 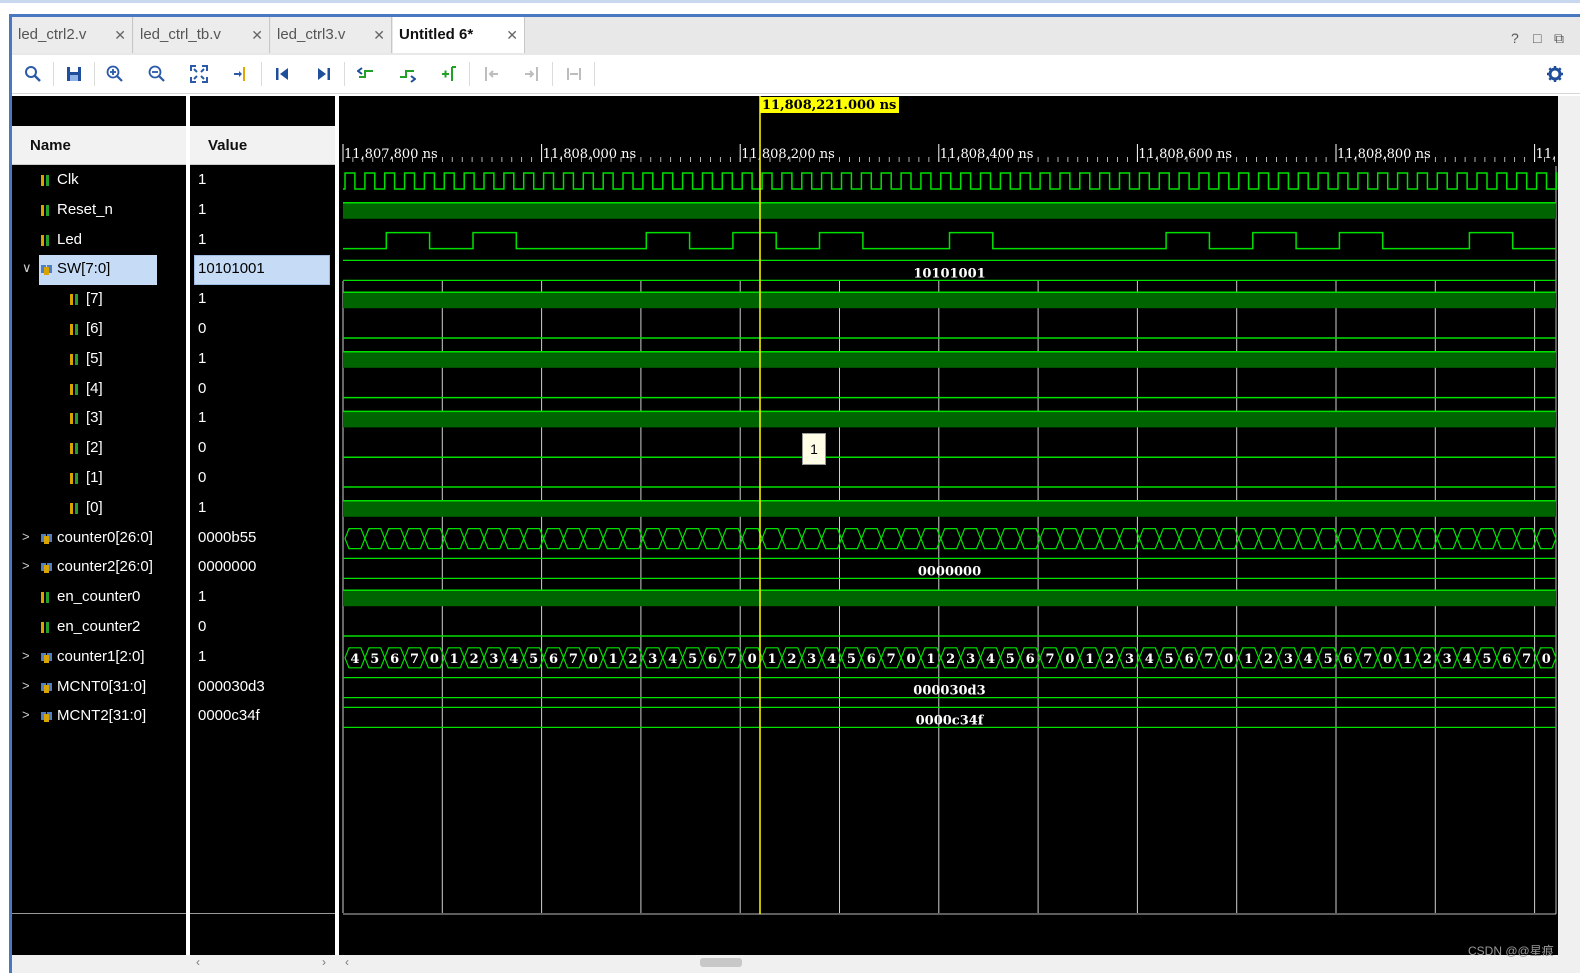 What do you see at coordinates (99, 241) in the screenshot?
I see `signal-row: Led` at bounding box center [99, 241].